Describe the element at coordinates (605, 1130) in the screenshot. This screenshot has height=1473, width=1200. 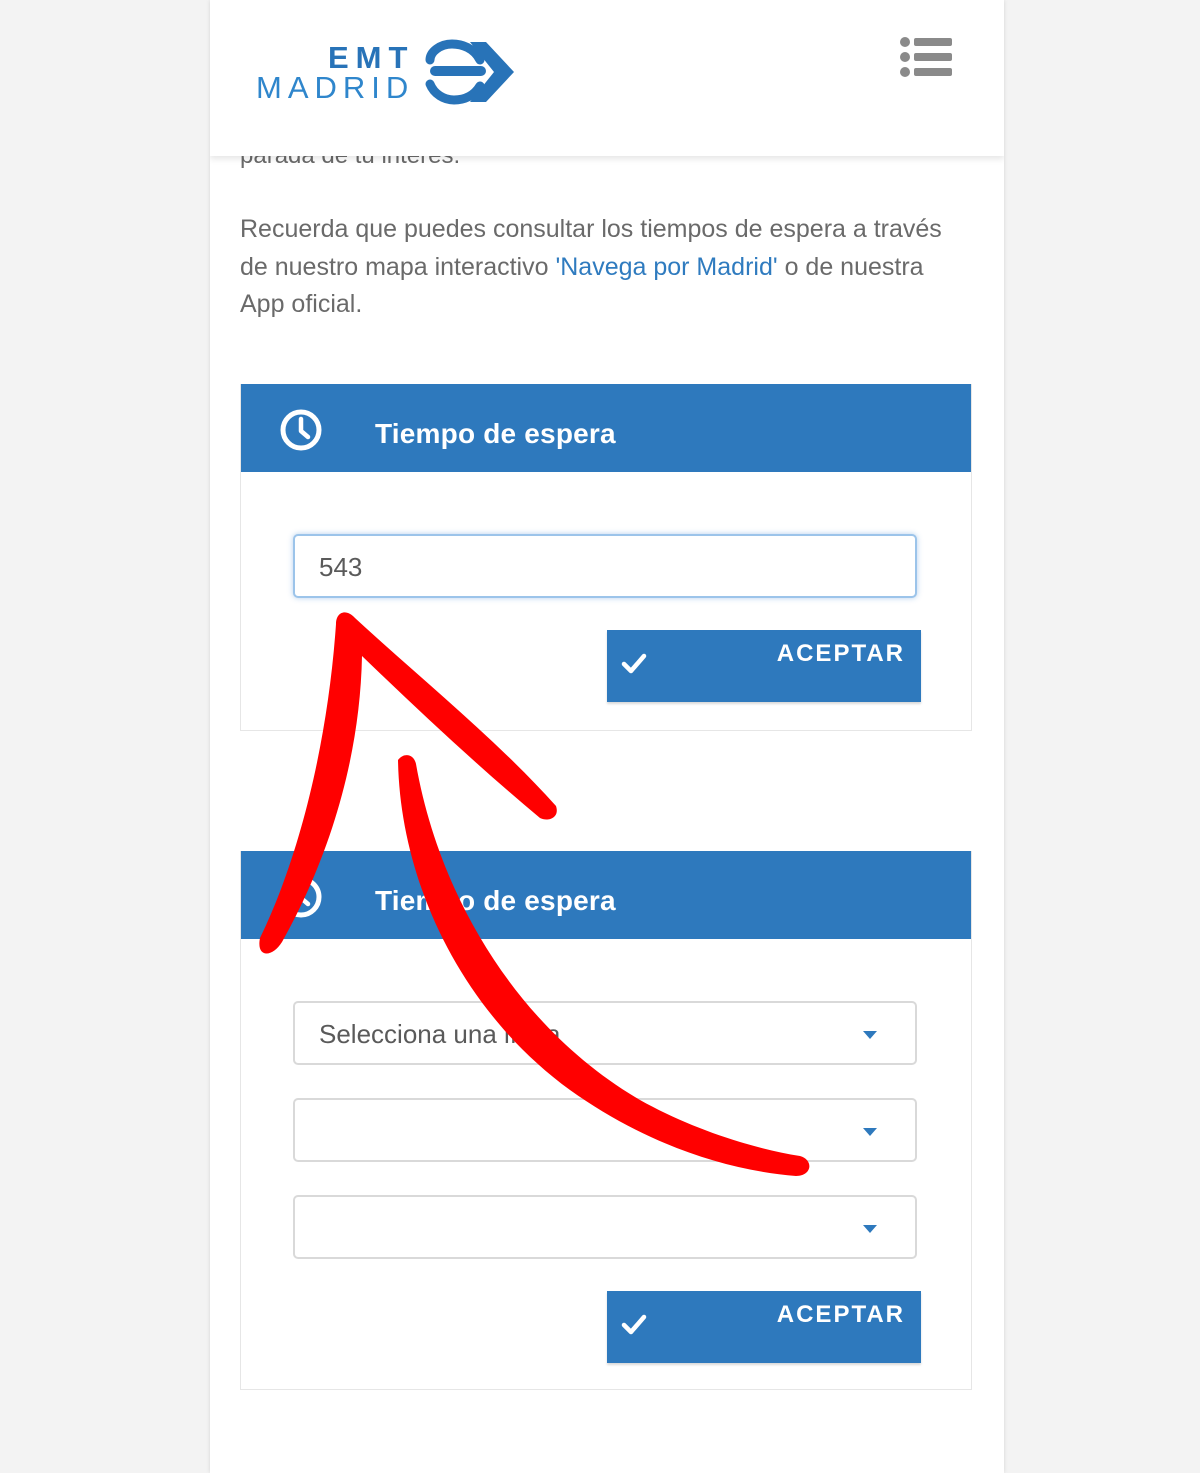
I see `direction-select` at that location.